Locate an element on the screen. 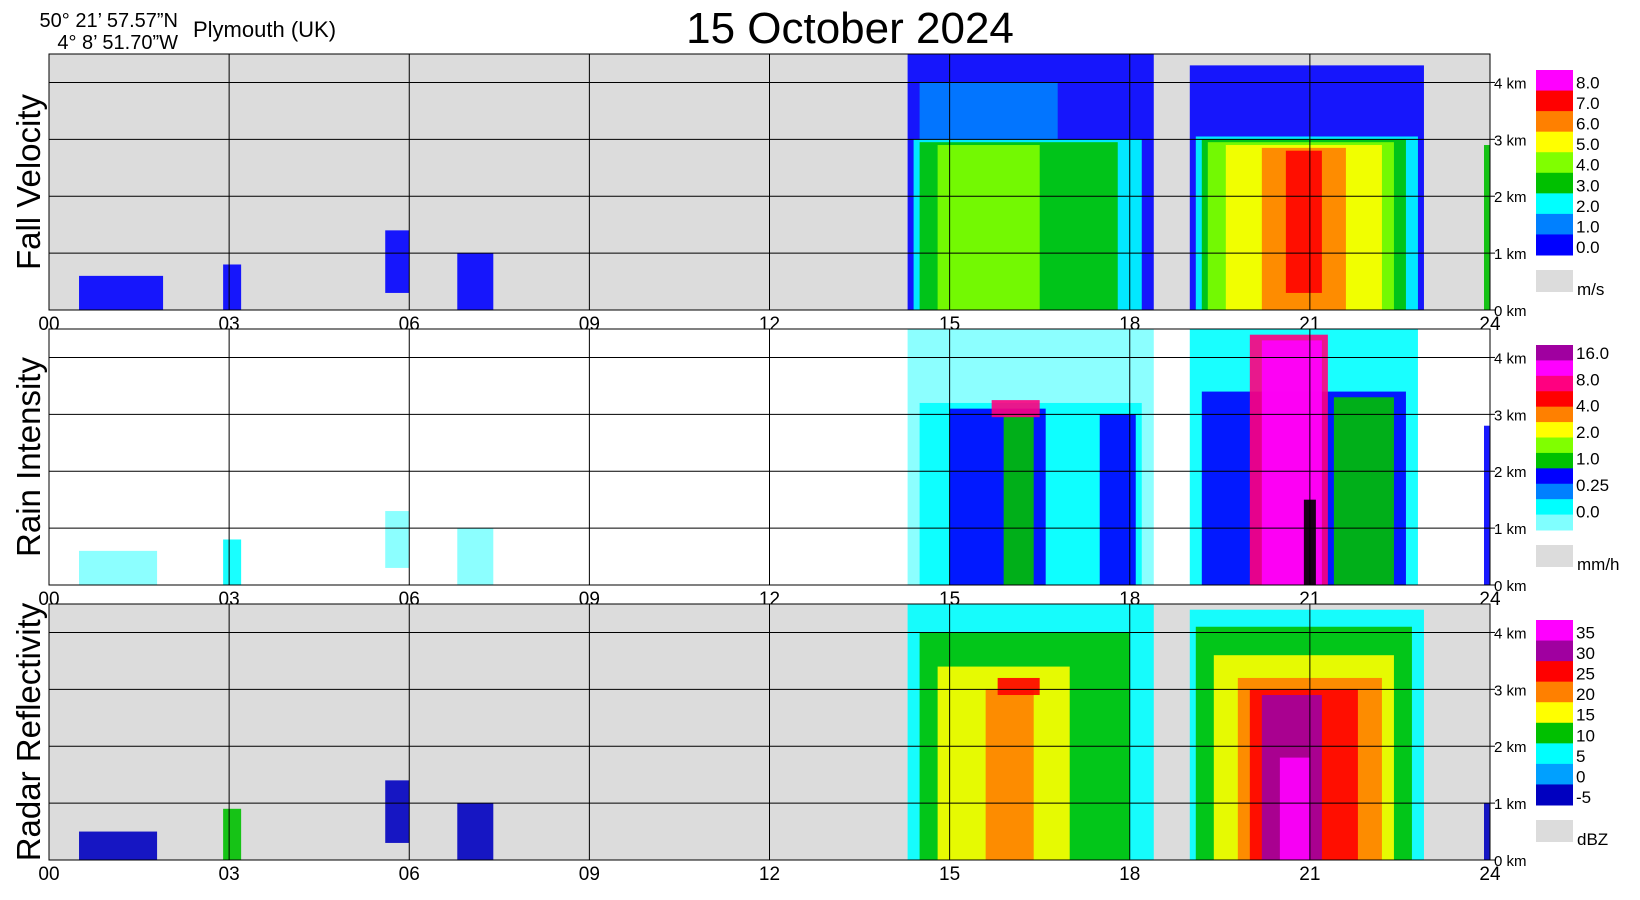 This screenshot has width=1640, height=900. legend-label: 5.0 is located at coordinates (1588, 144).